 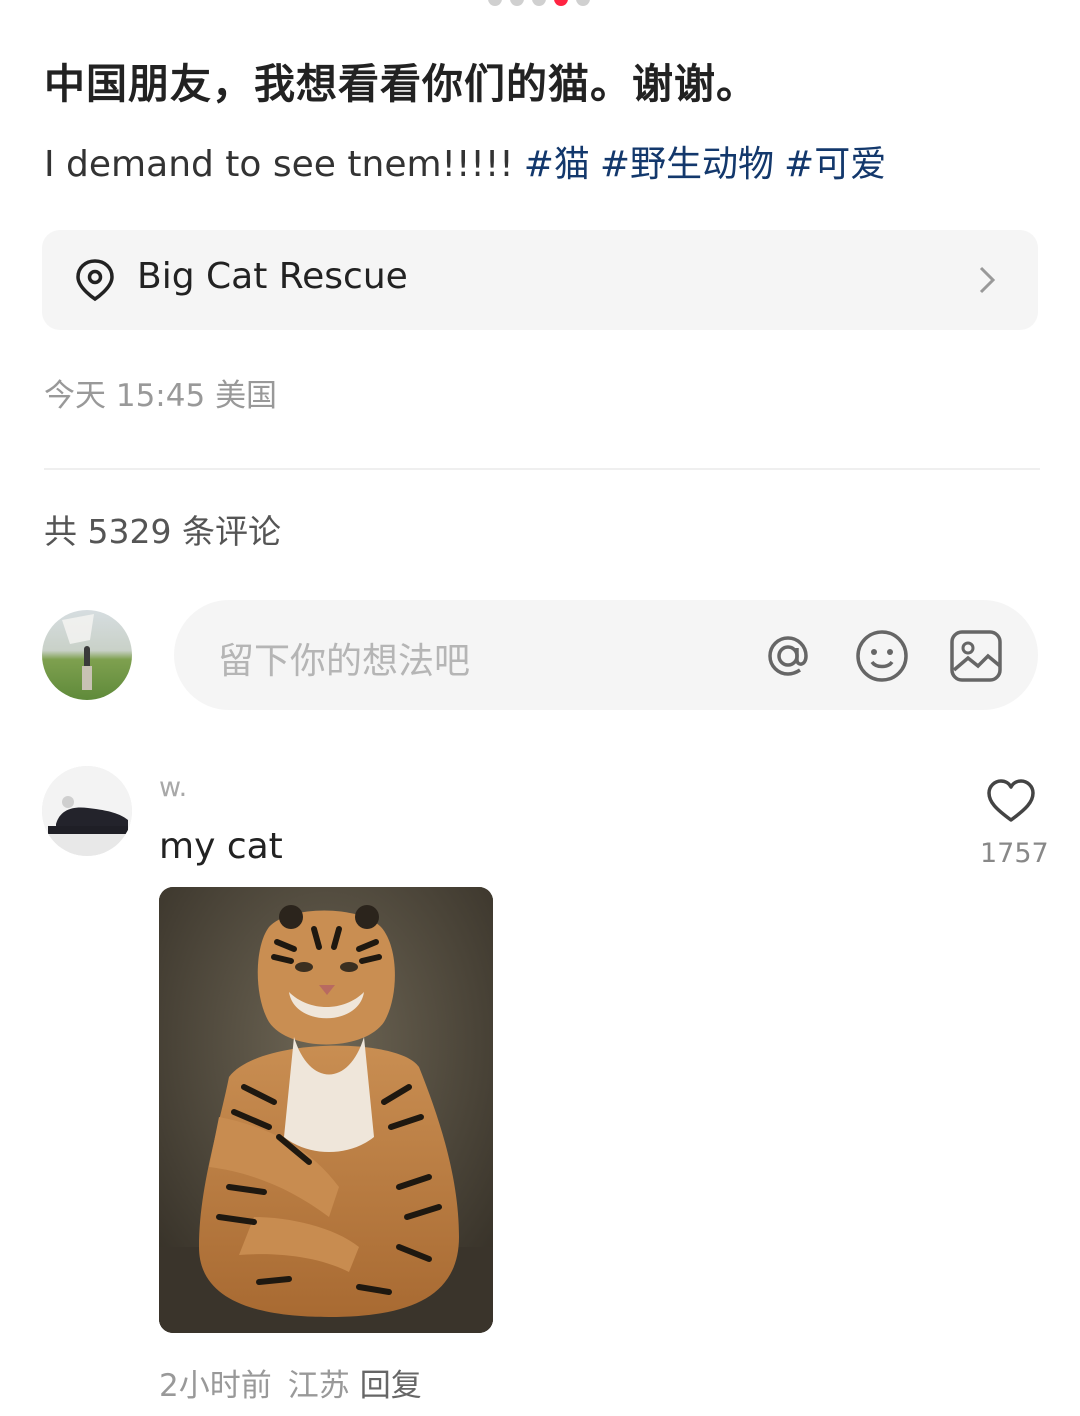 I want to click on chevron-right-icon, so click(x=987, y=280).